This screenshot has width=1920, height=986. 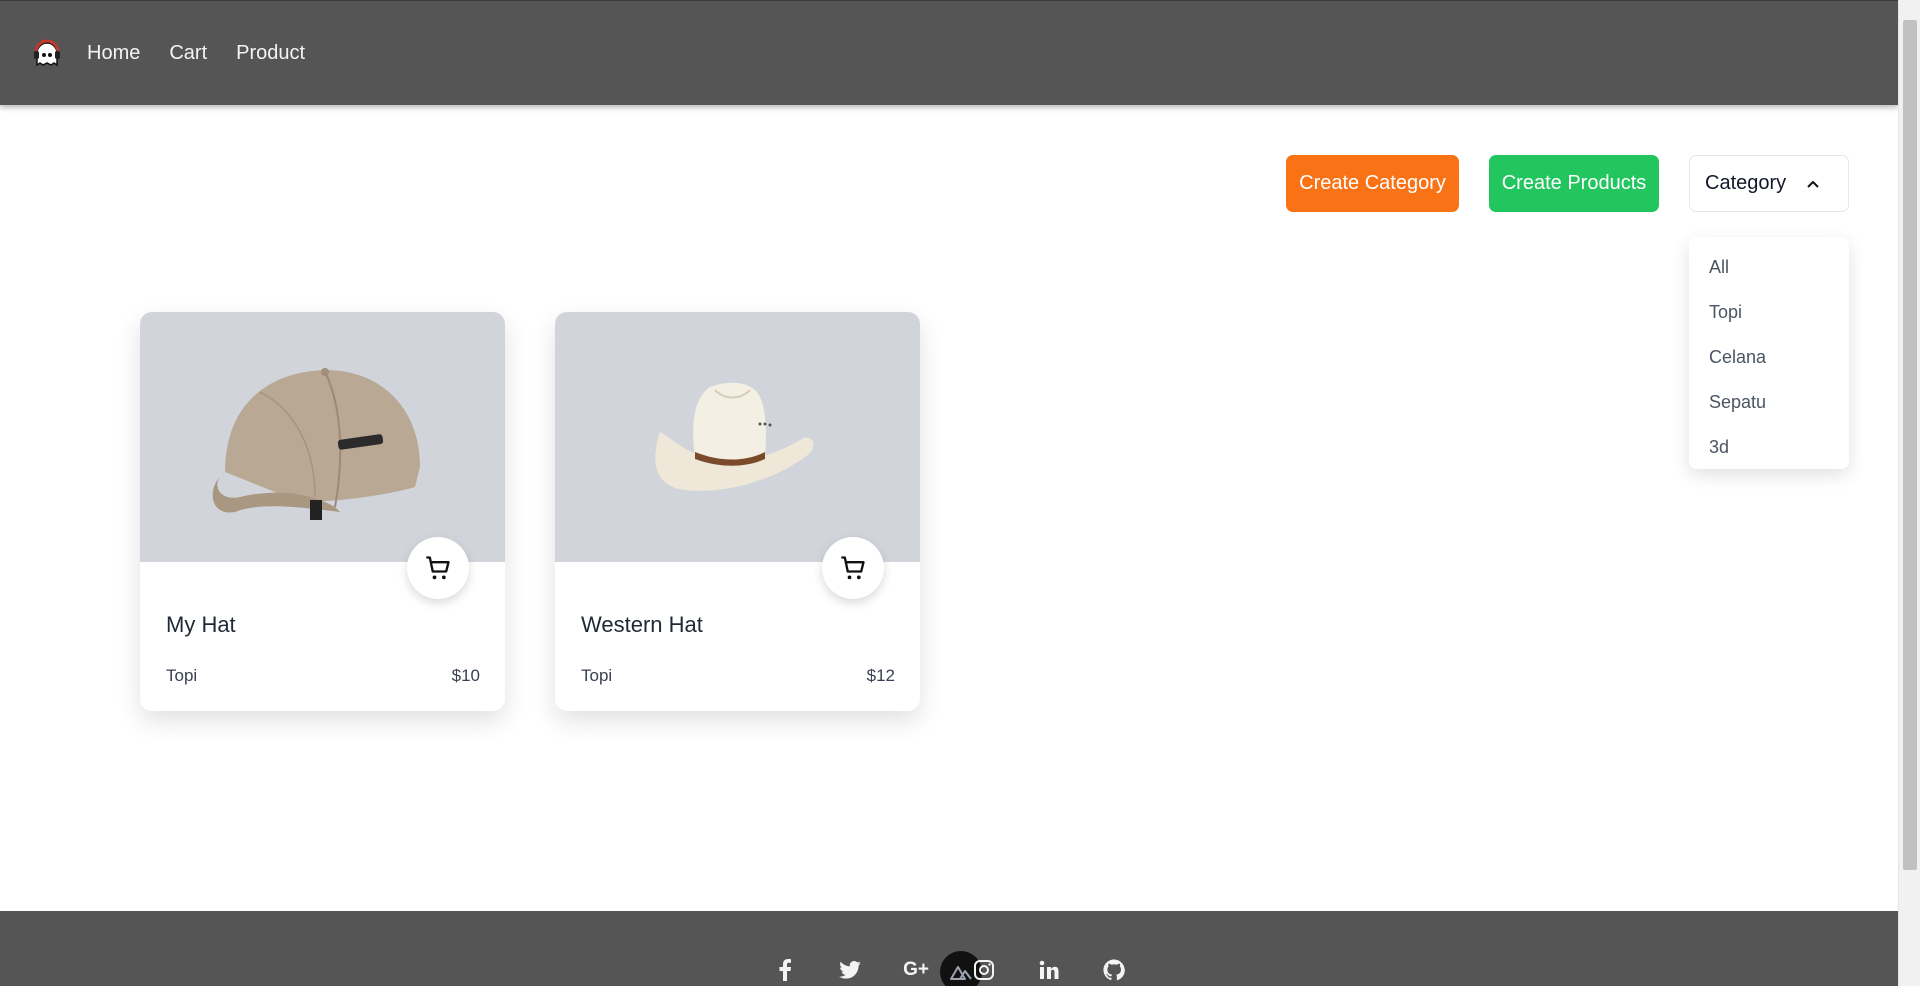 I want to click on linkedin-icon, so click(x=1049, y=970).